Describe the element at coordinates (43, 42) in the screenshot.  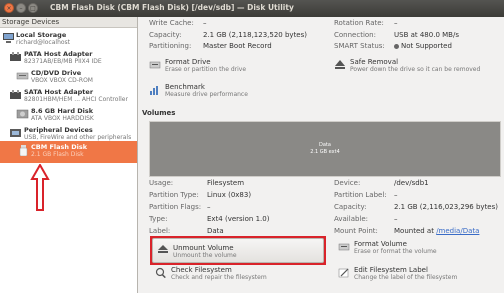
I see `sidebar-item-sublabel: richard@localhost` at that location.